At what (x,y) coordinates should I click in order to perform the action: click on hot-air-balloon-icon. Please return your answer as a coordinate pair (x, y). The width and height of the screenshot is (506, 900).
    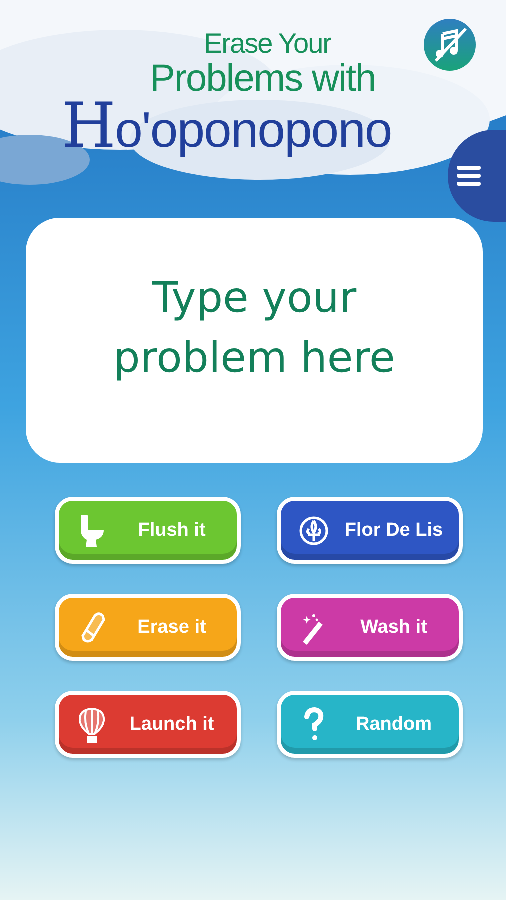
    Looking at the image, I should click on (92, 724).